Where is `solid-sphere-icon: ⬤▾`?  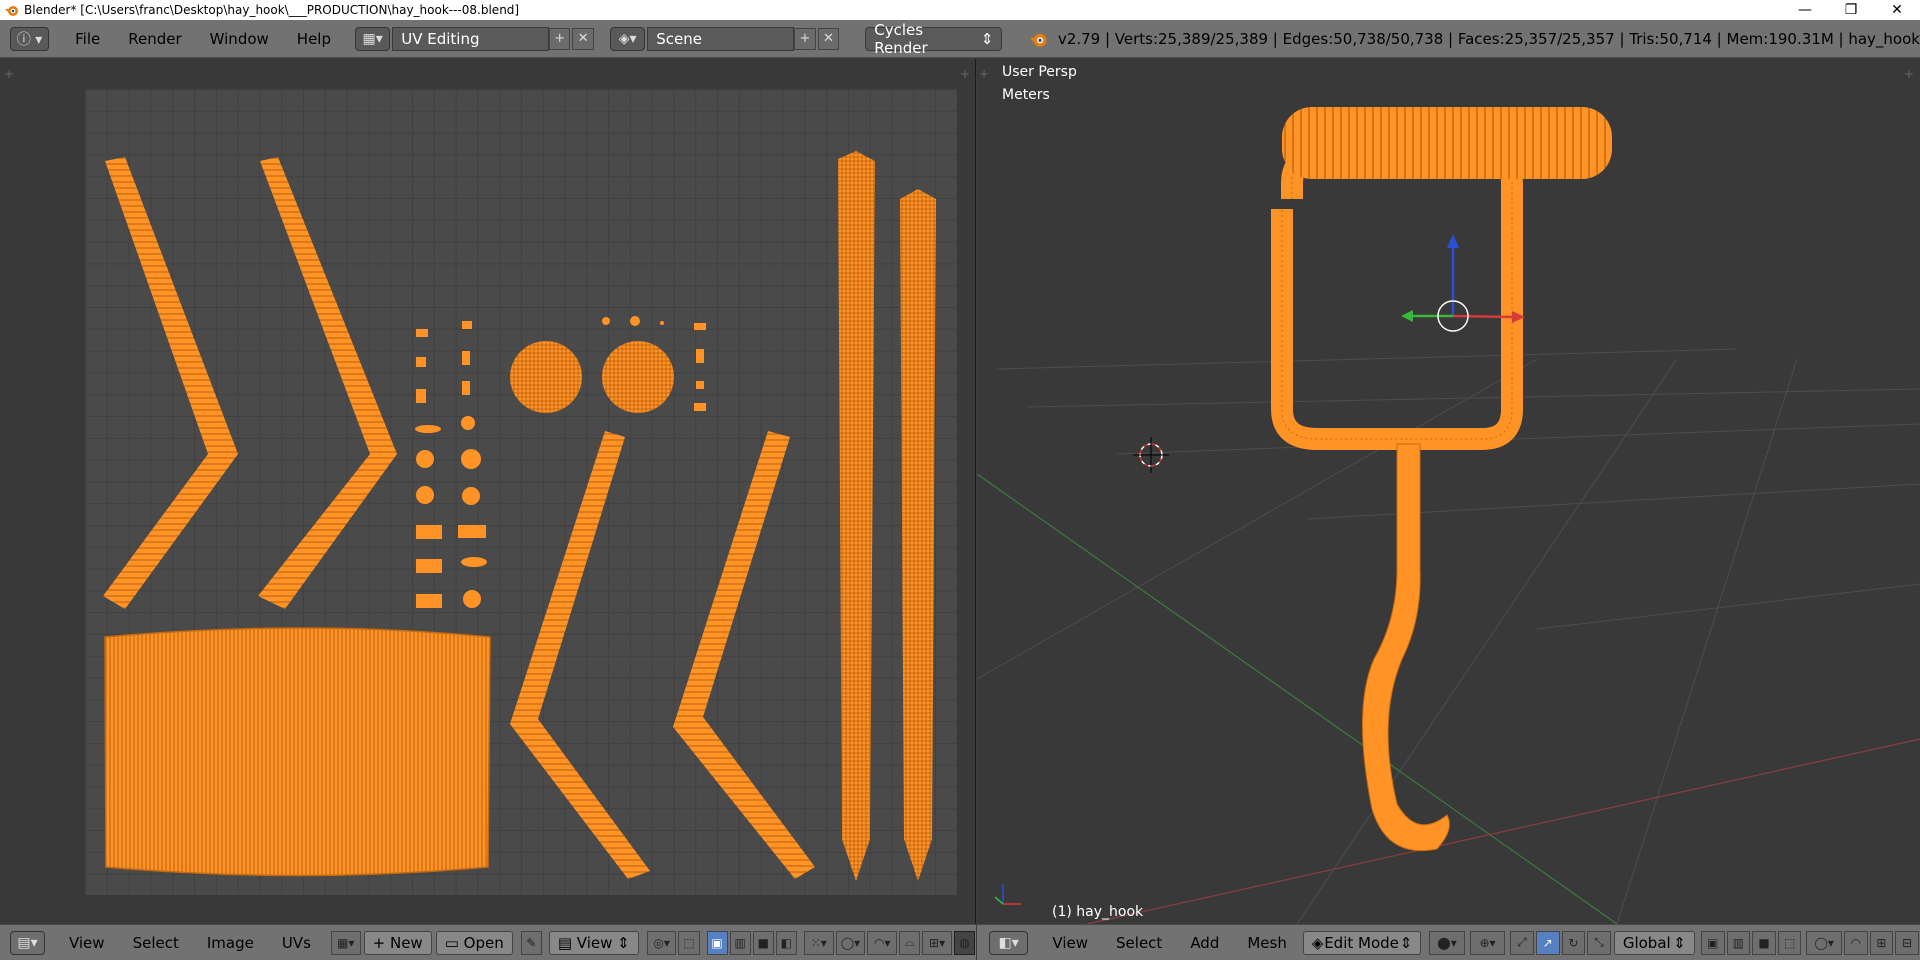
solid-sphere-icon: ⬤▾ is located at coordinates (1447, 942).